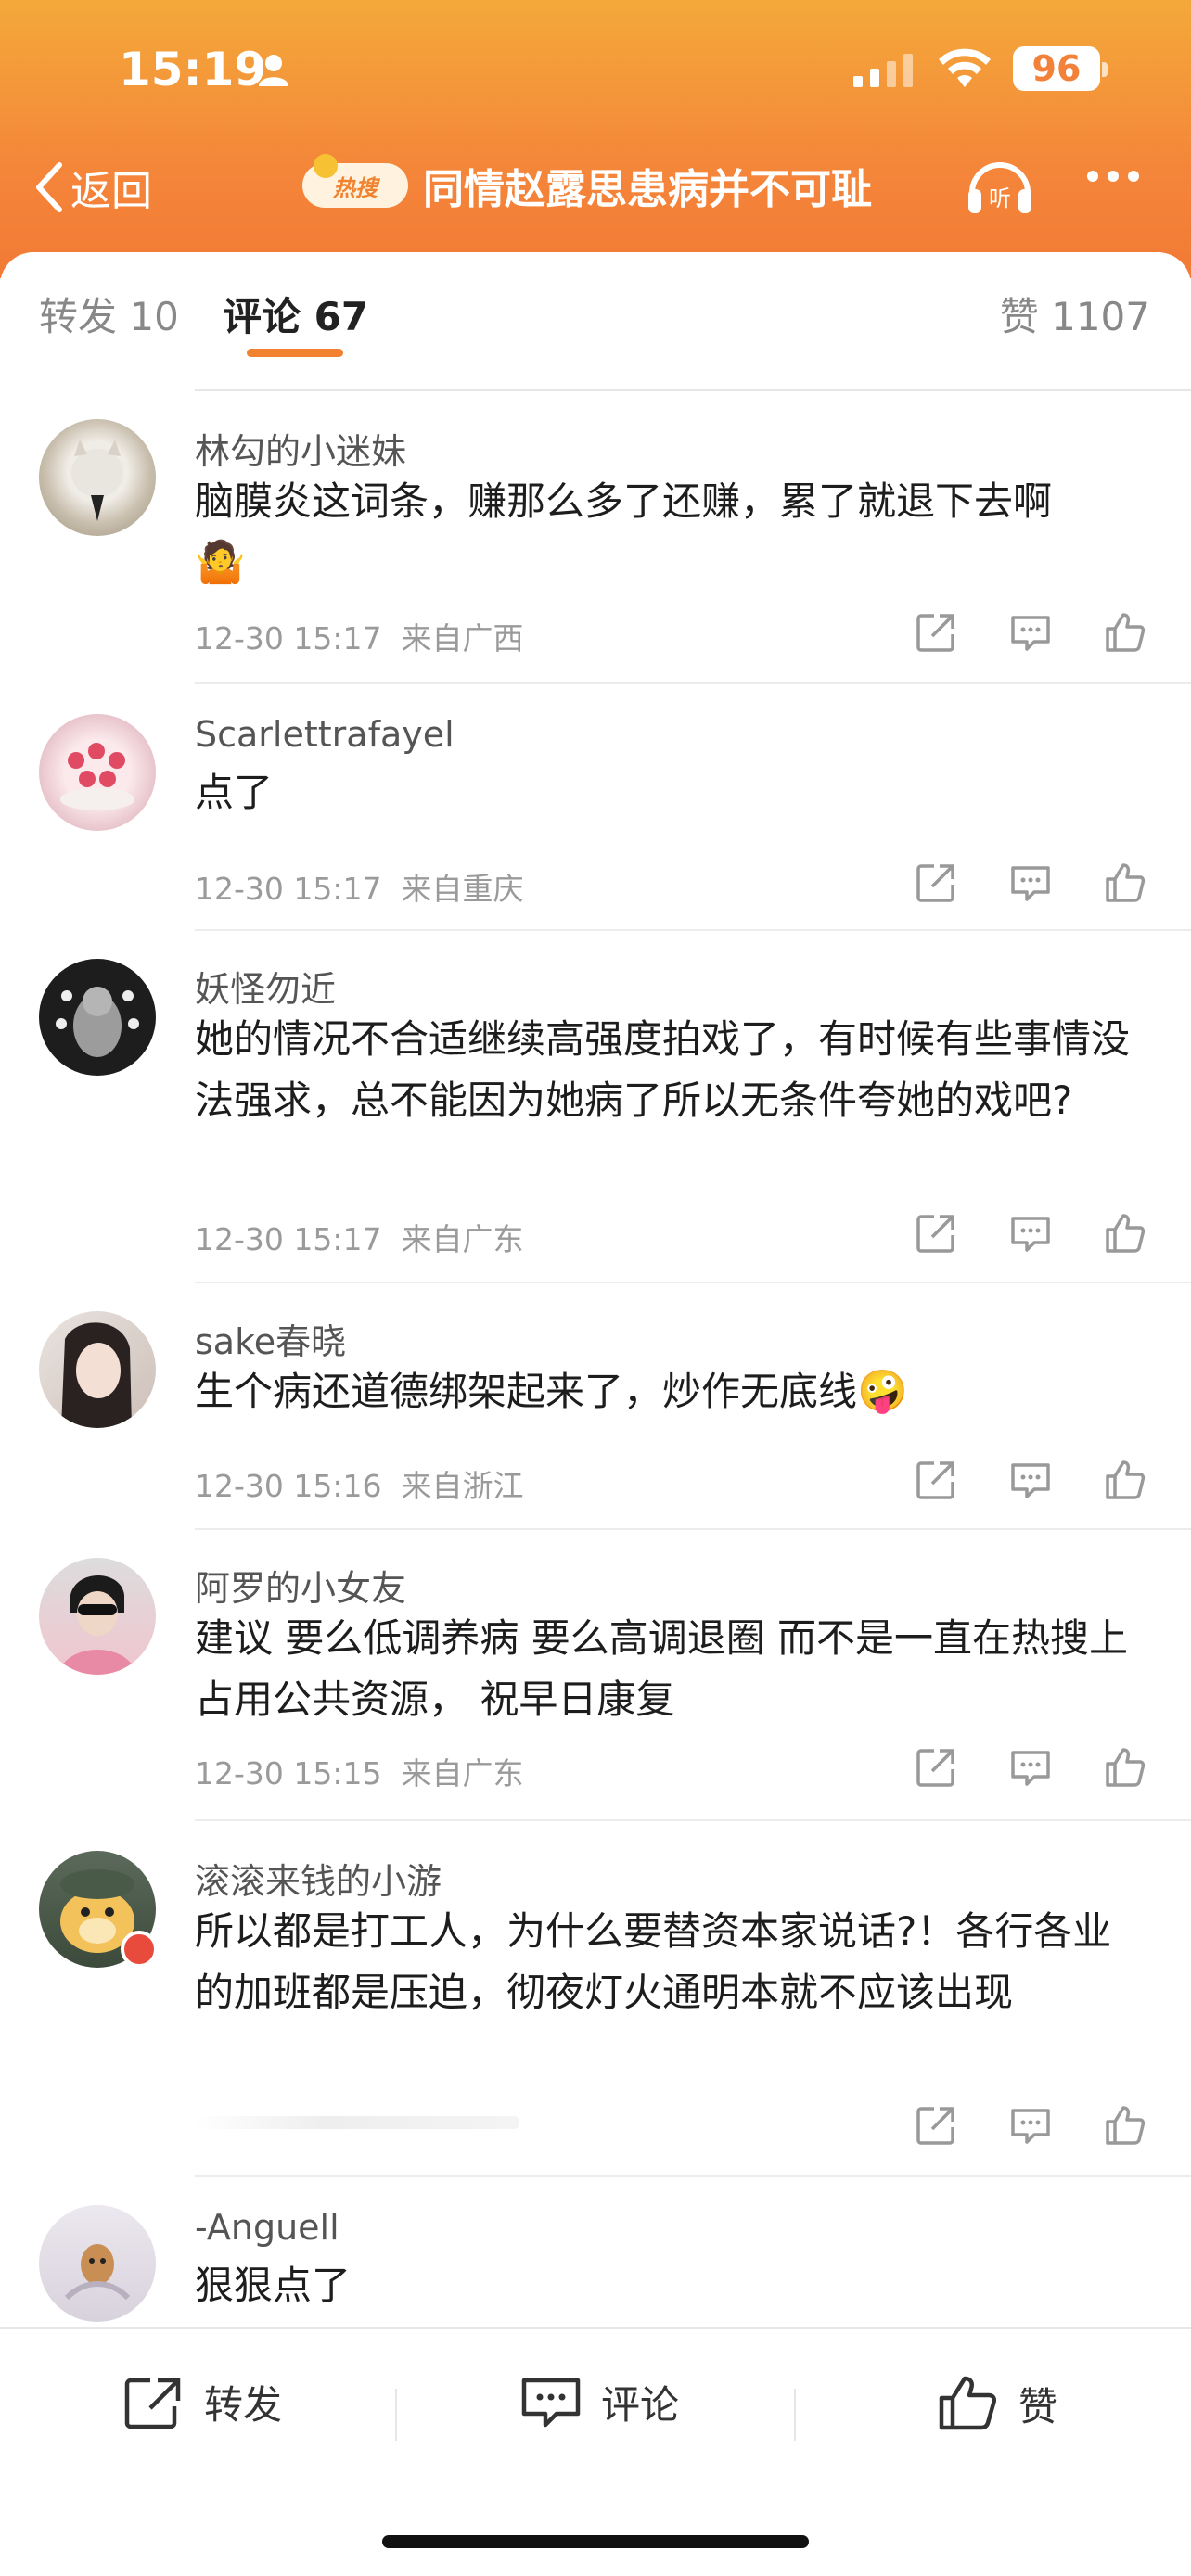  I want to click on comment-location: 来自广西, so click(463, 638).